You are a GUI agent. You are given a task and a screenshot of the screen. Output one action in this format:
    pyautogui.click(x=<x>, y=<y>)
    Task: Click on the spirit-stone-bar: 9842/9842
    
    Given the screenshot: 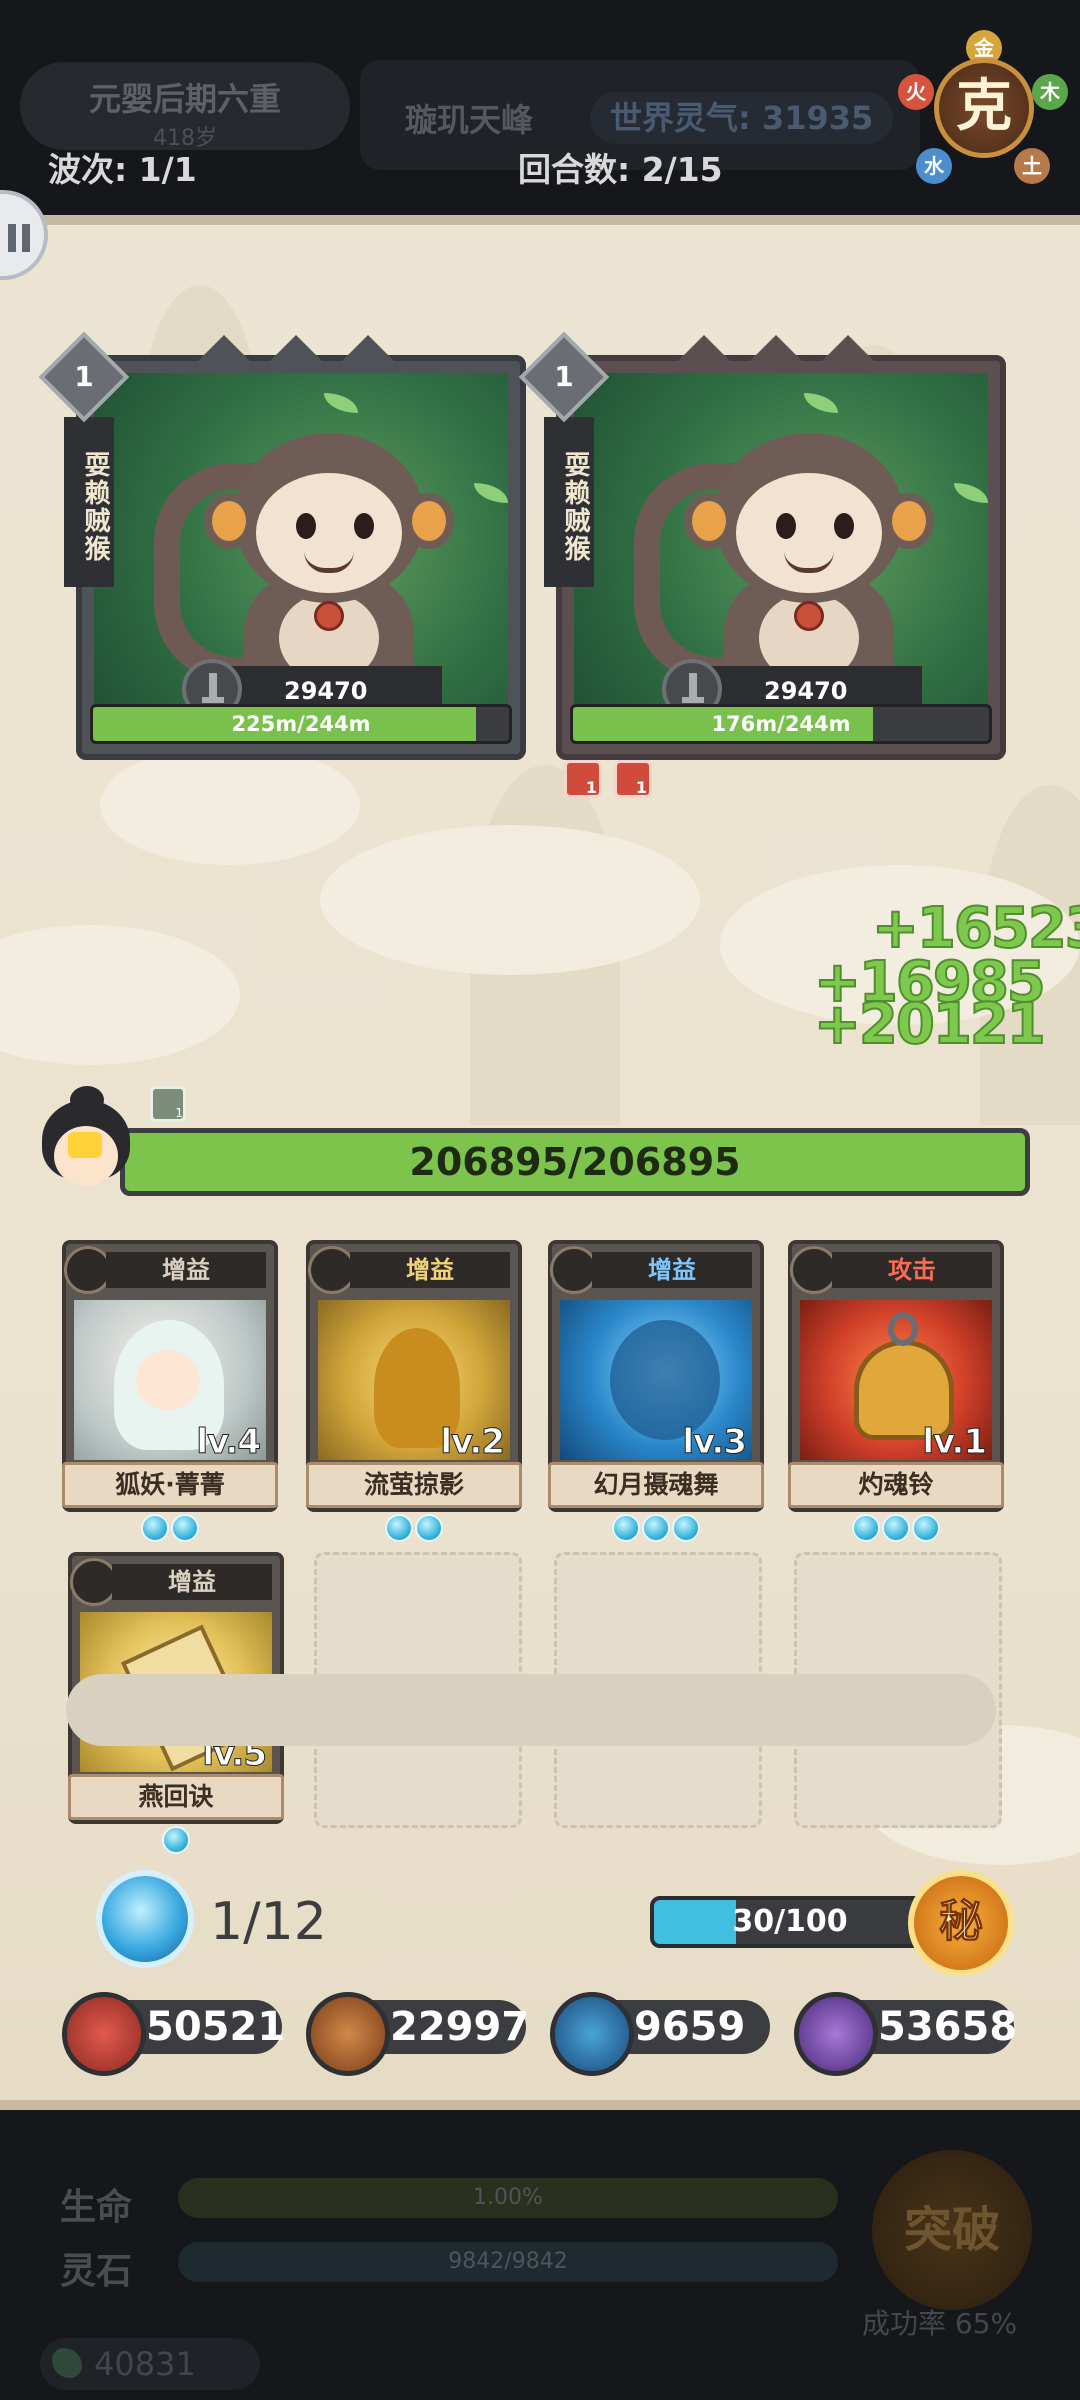 What is the action you would take?
    pyautogui.click(x=508, y=2262)
    